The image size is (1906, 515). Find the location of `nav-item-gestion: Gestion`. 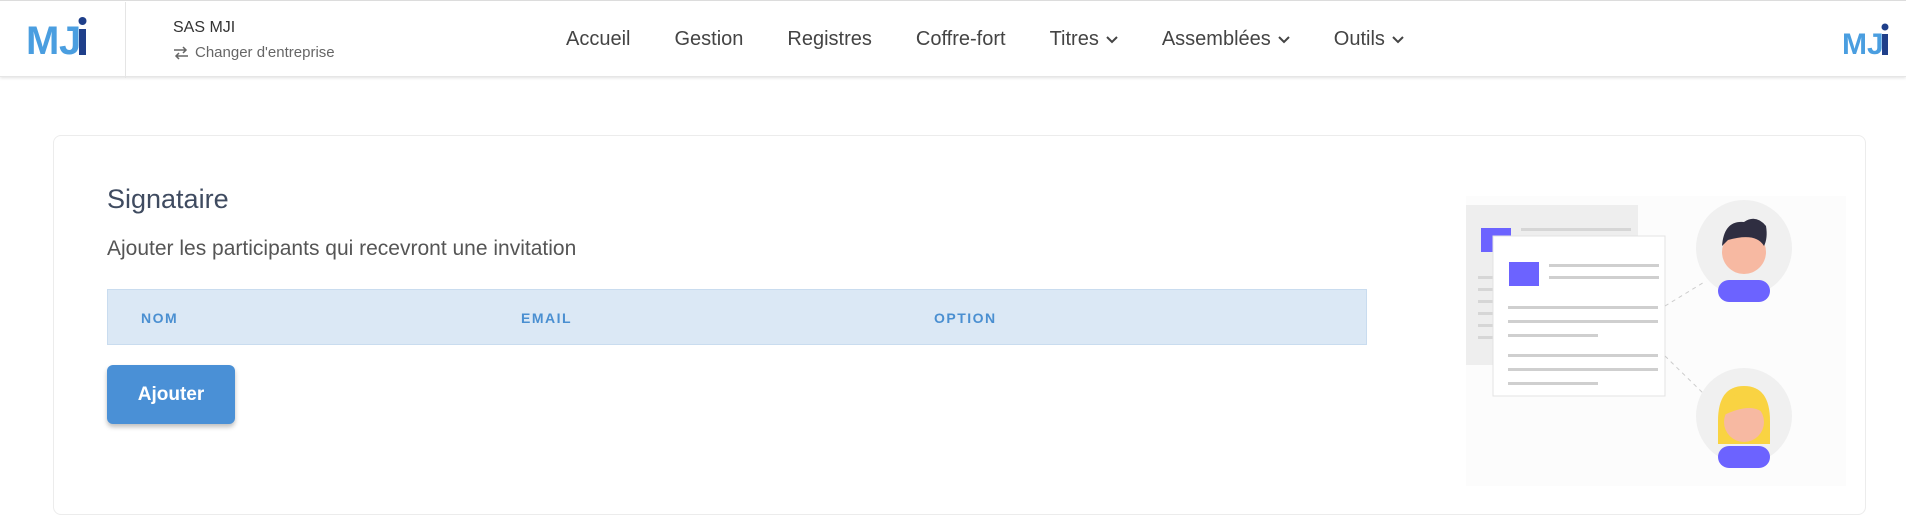

nav-item-gestion: Gestion is located at coordinates (708, 39).